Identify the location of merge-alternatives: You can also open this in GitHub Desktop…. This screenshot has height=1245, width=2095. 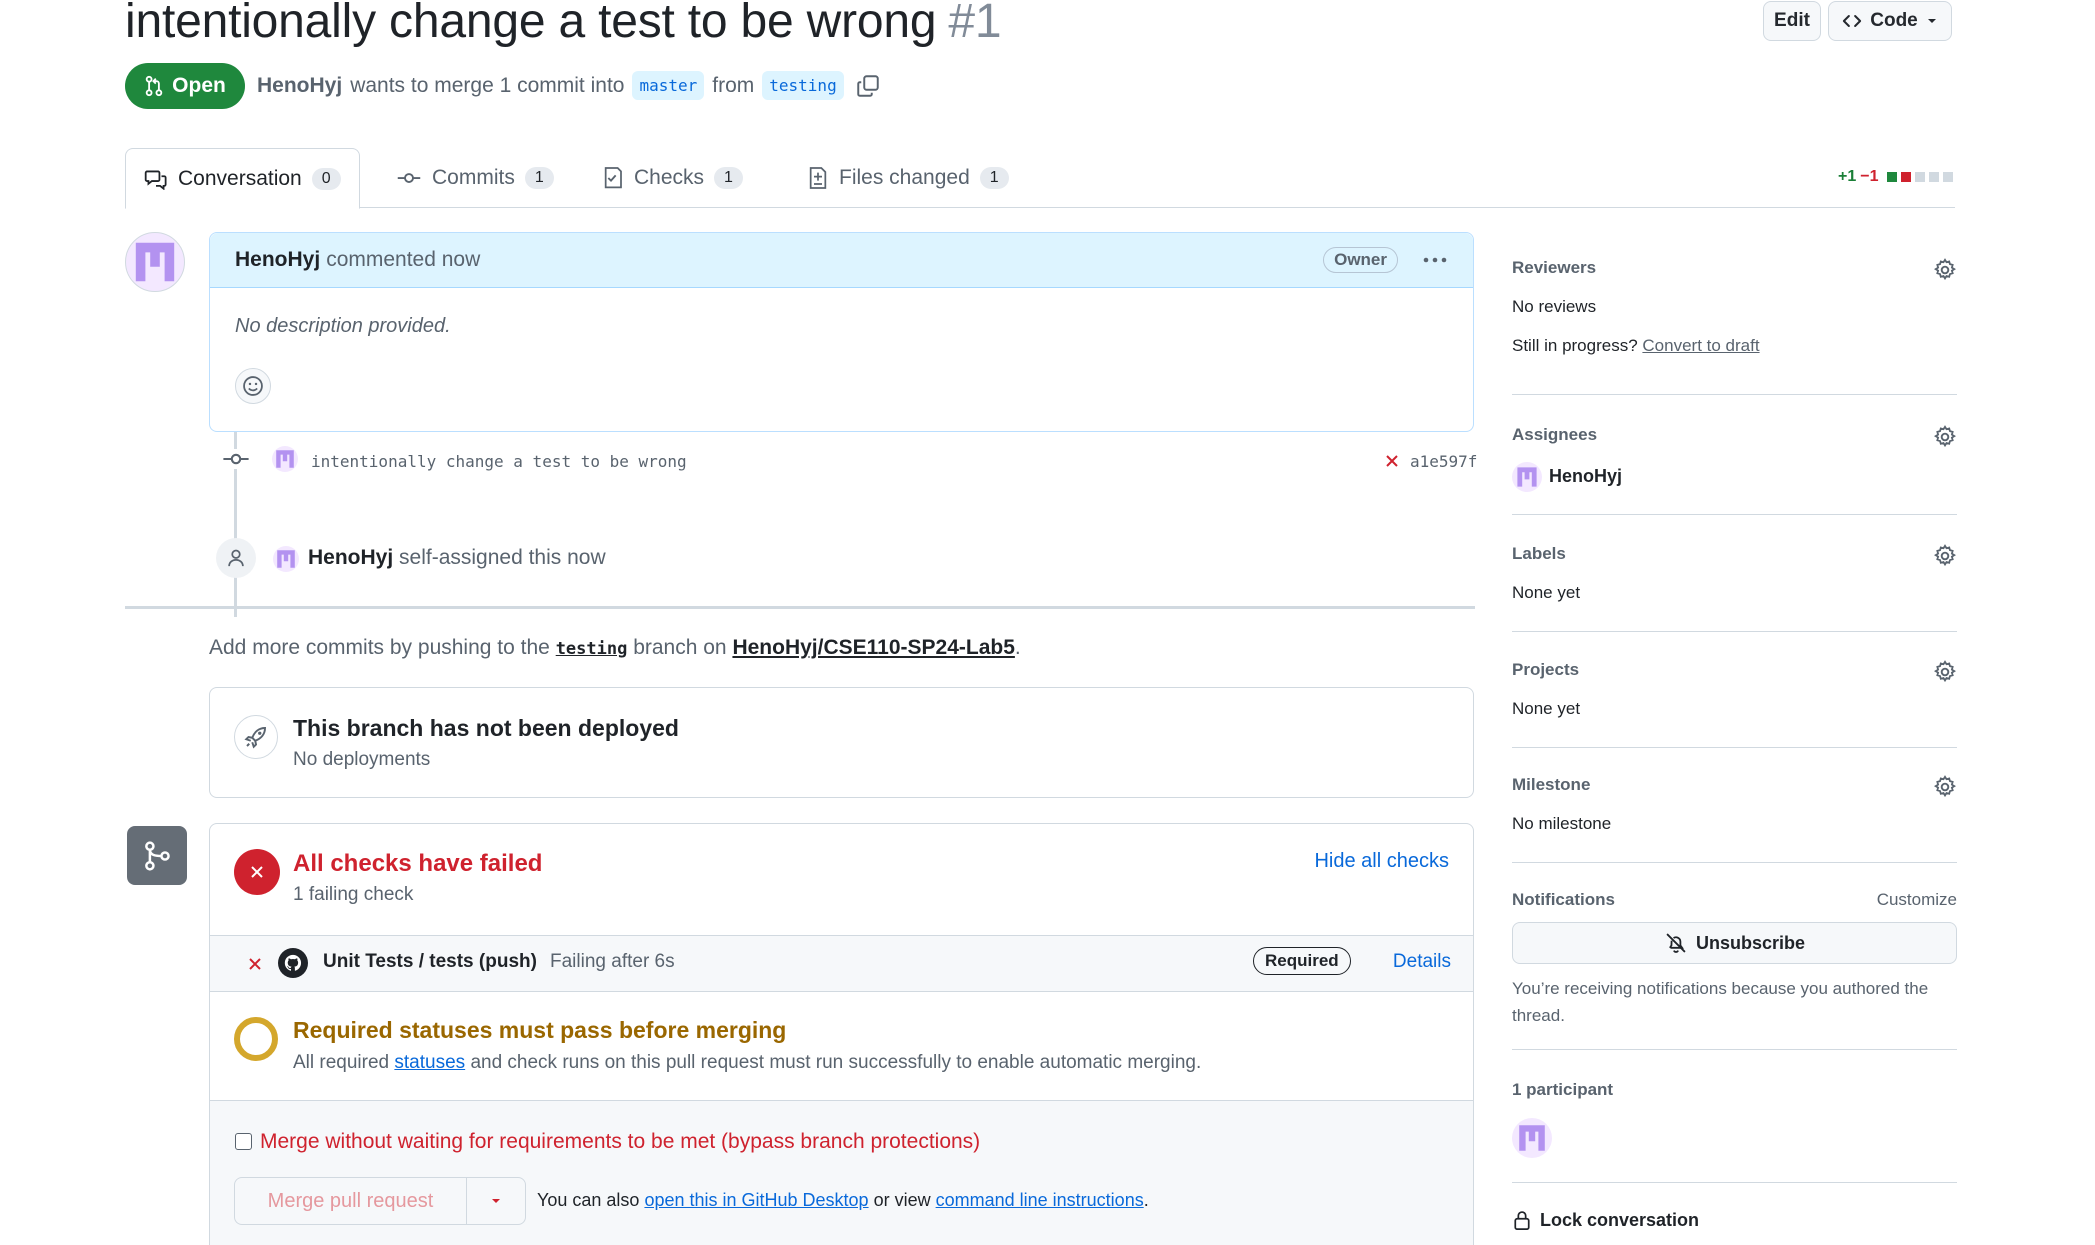
(843, 1200).